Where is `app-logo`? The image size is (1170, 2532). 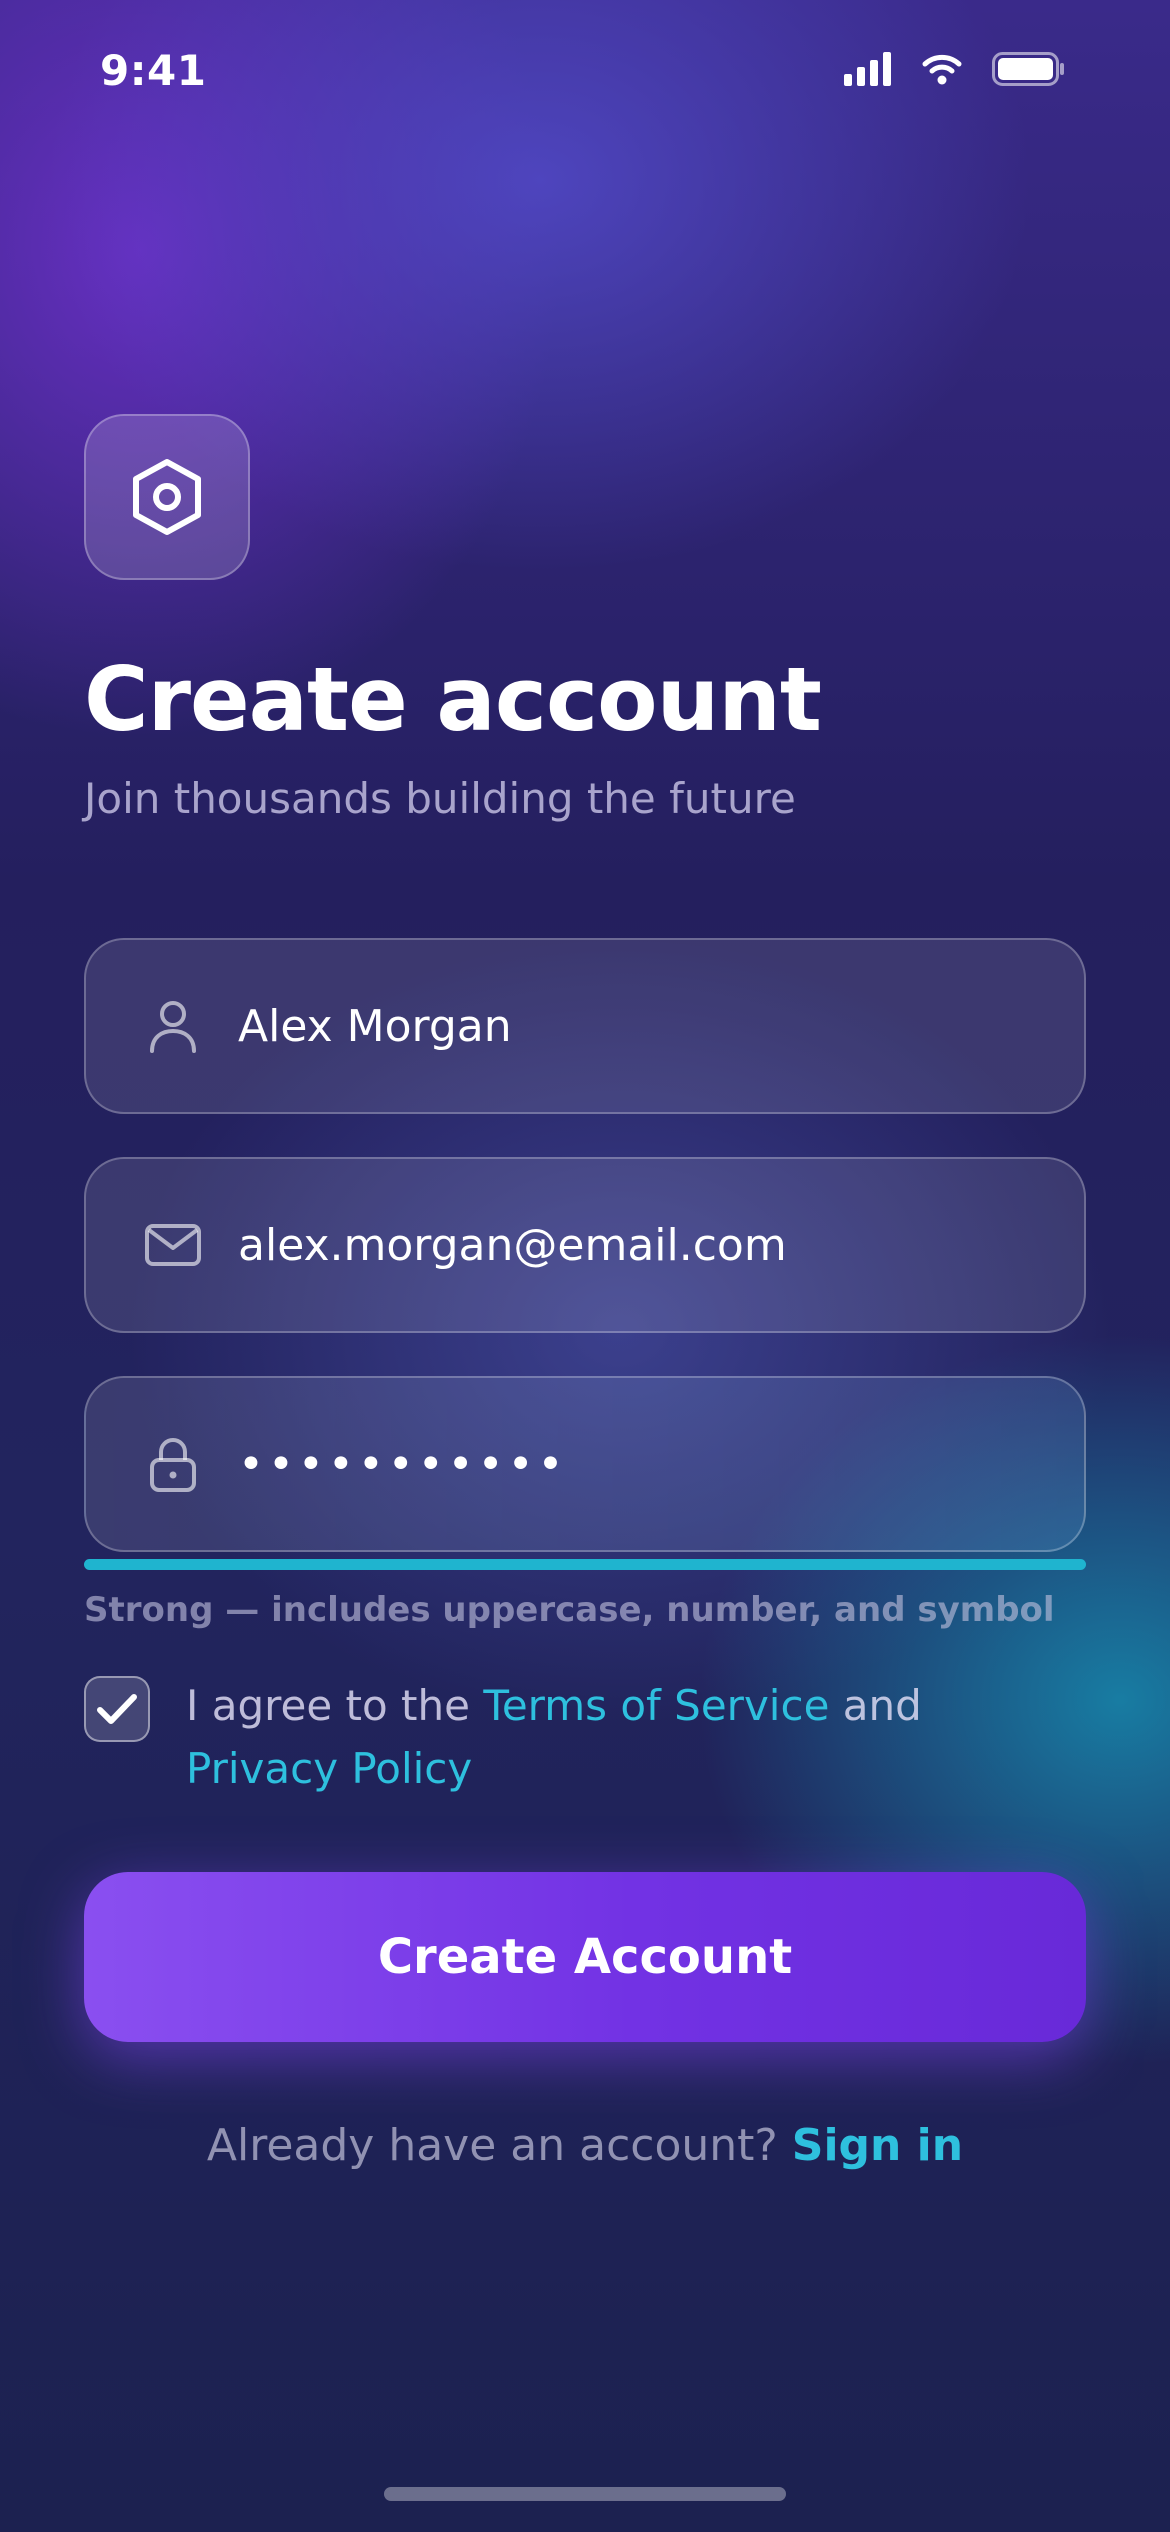 app-logo is located at coordinates (167, 497).